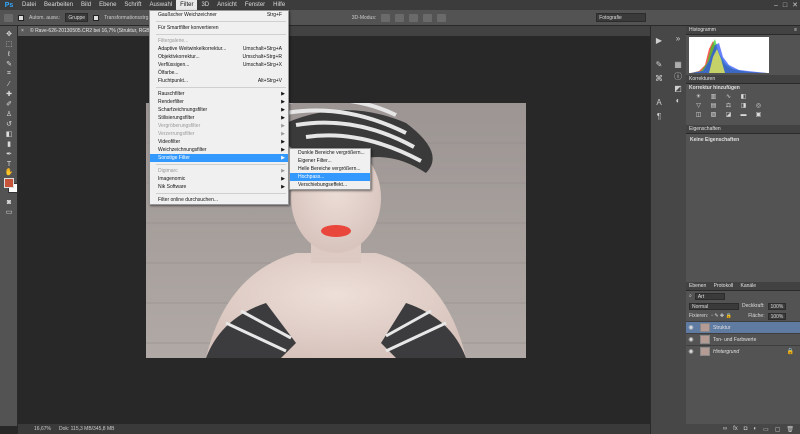  I want to click on auto-select-dropdown: Gruppe, so click(77, 17).